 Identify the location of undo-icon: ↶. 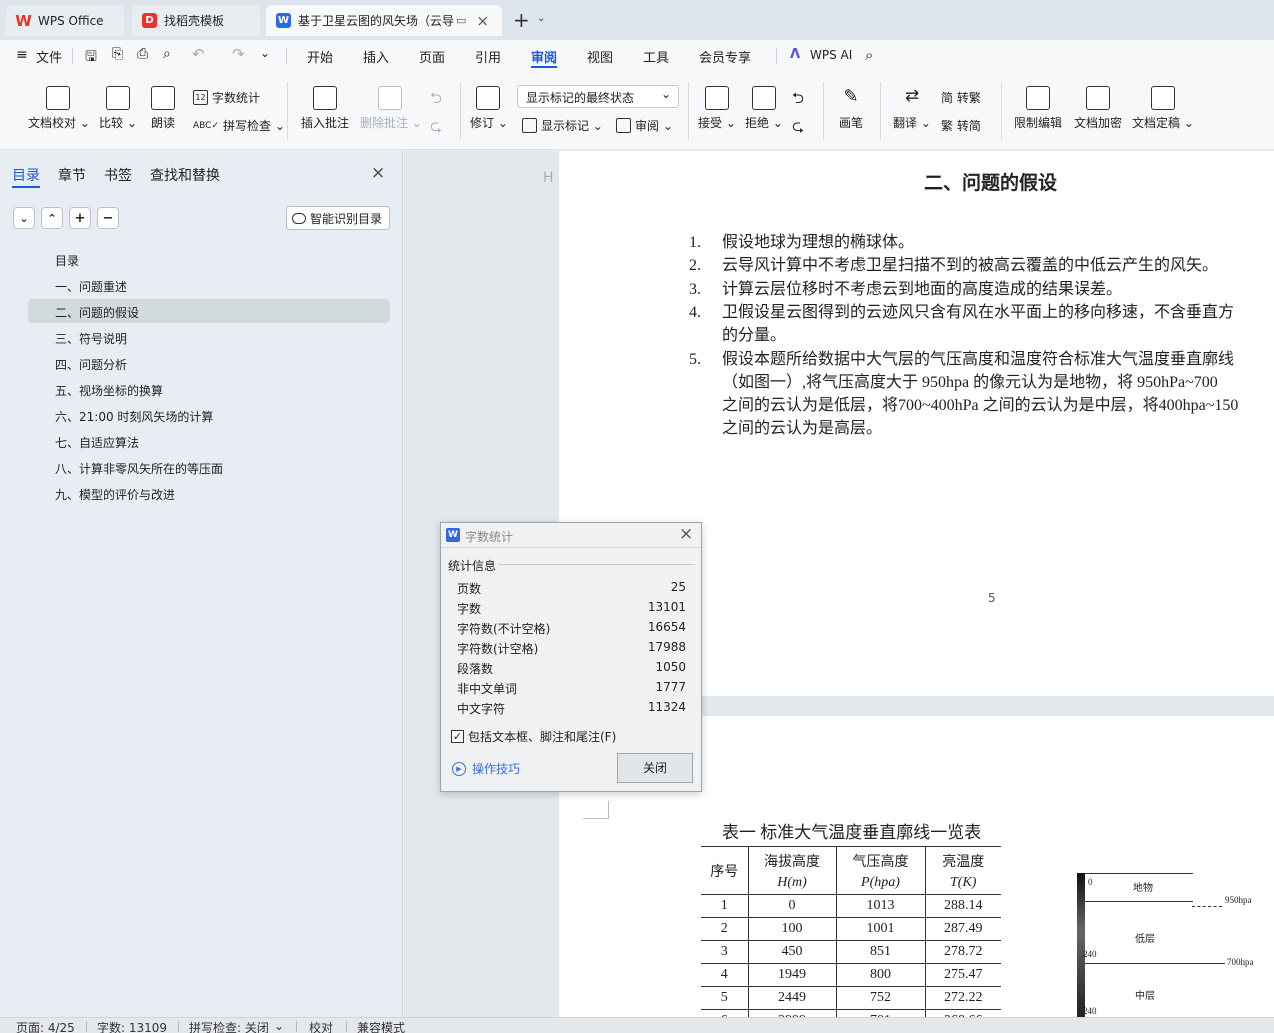
(198, 54).